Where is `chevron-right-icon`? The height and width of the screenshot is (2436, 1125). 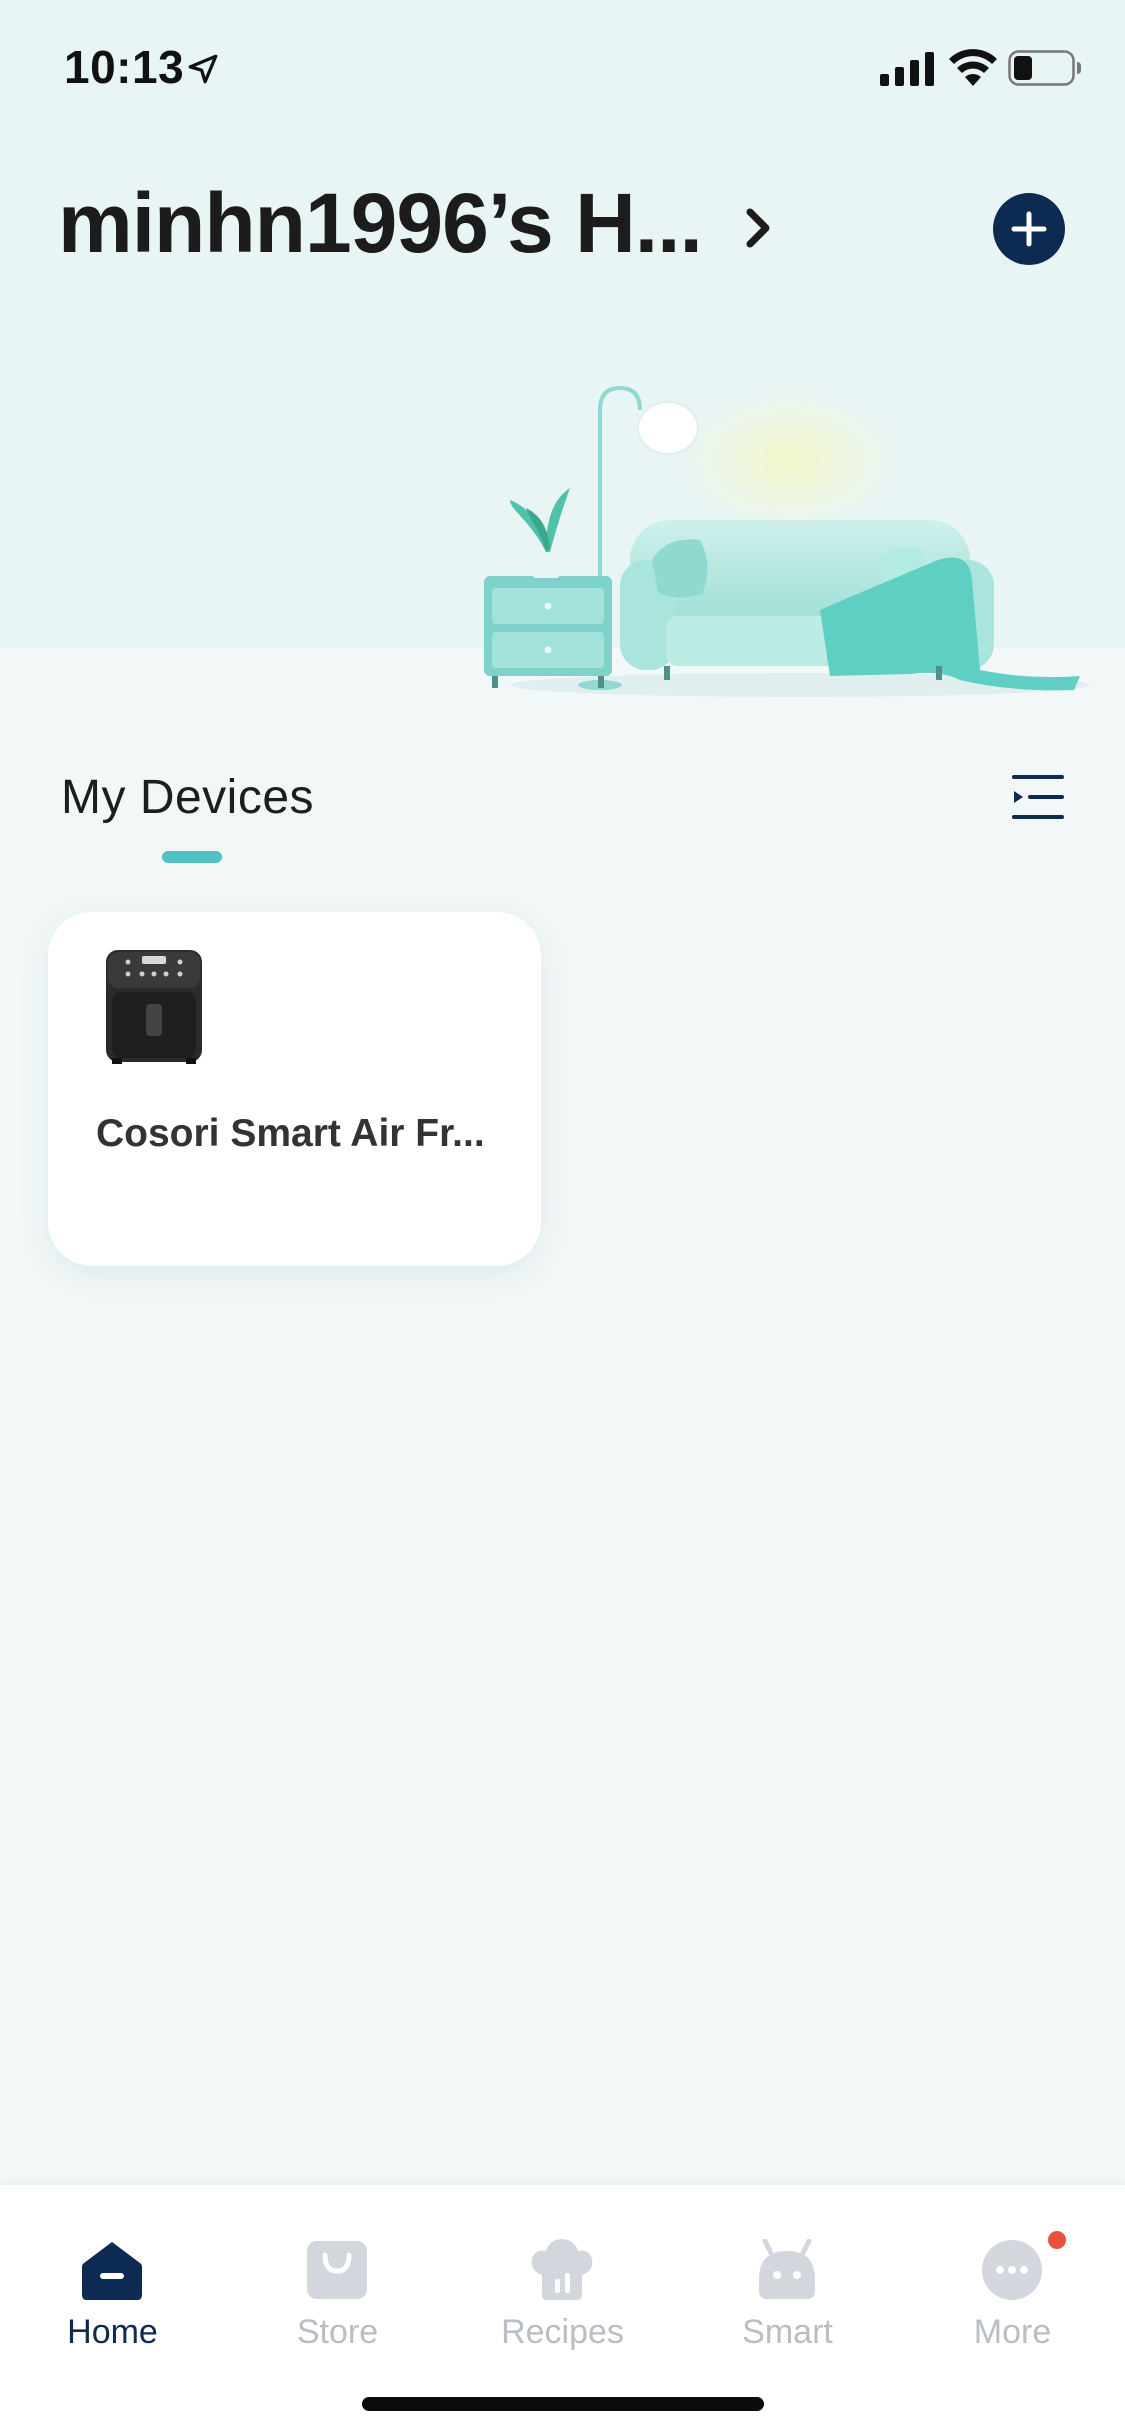 chevron-right-icon is located at coordinates (759, 228).